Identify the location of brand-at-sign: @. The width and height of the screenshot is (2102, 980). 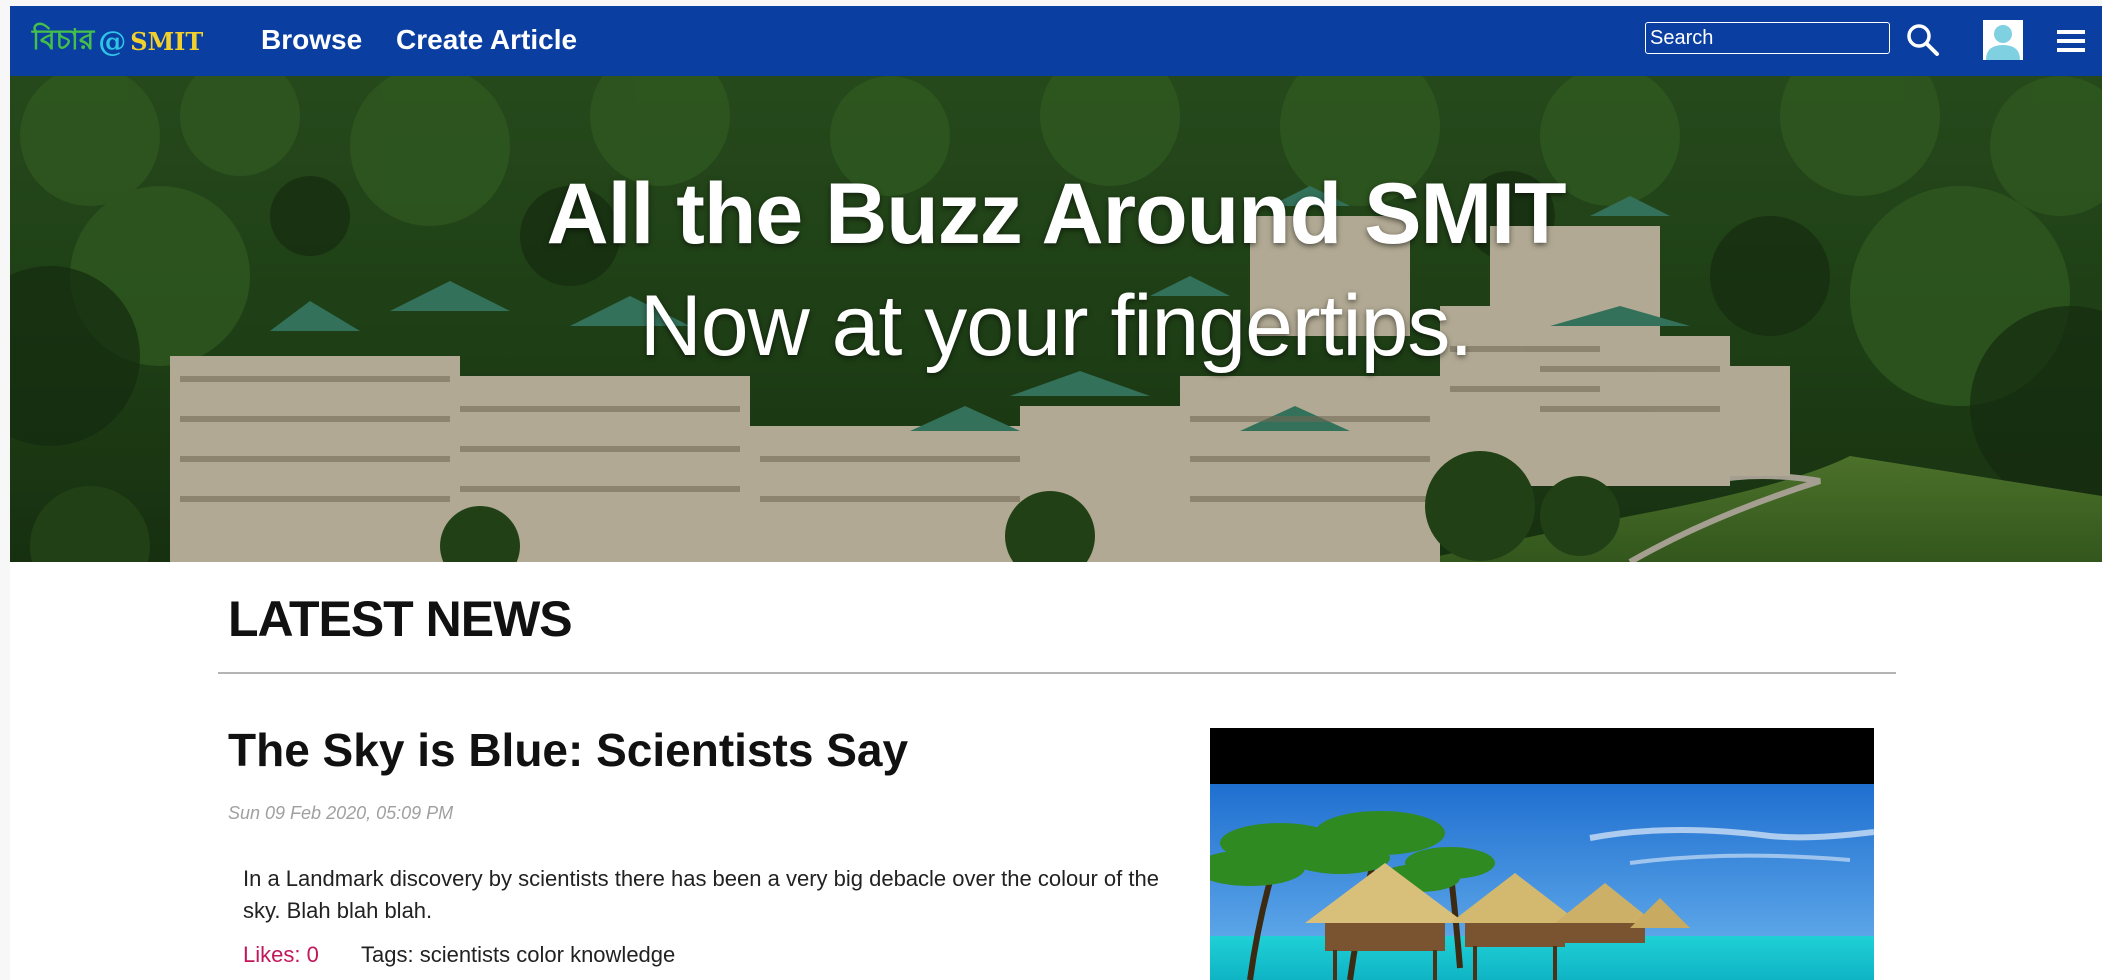
(112, 41).